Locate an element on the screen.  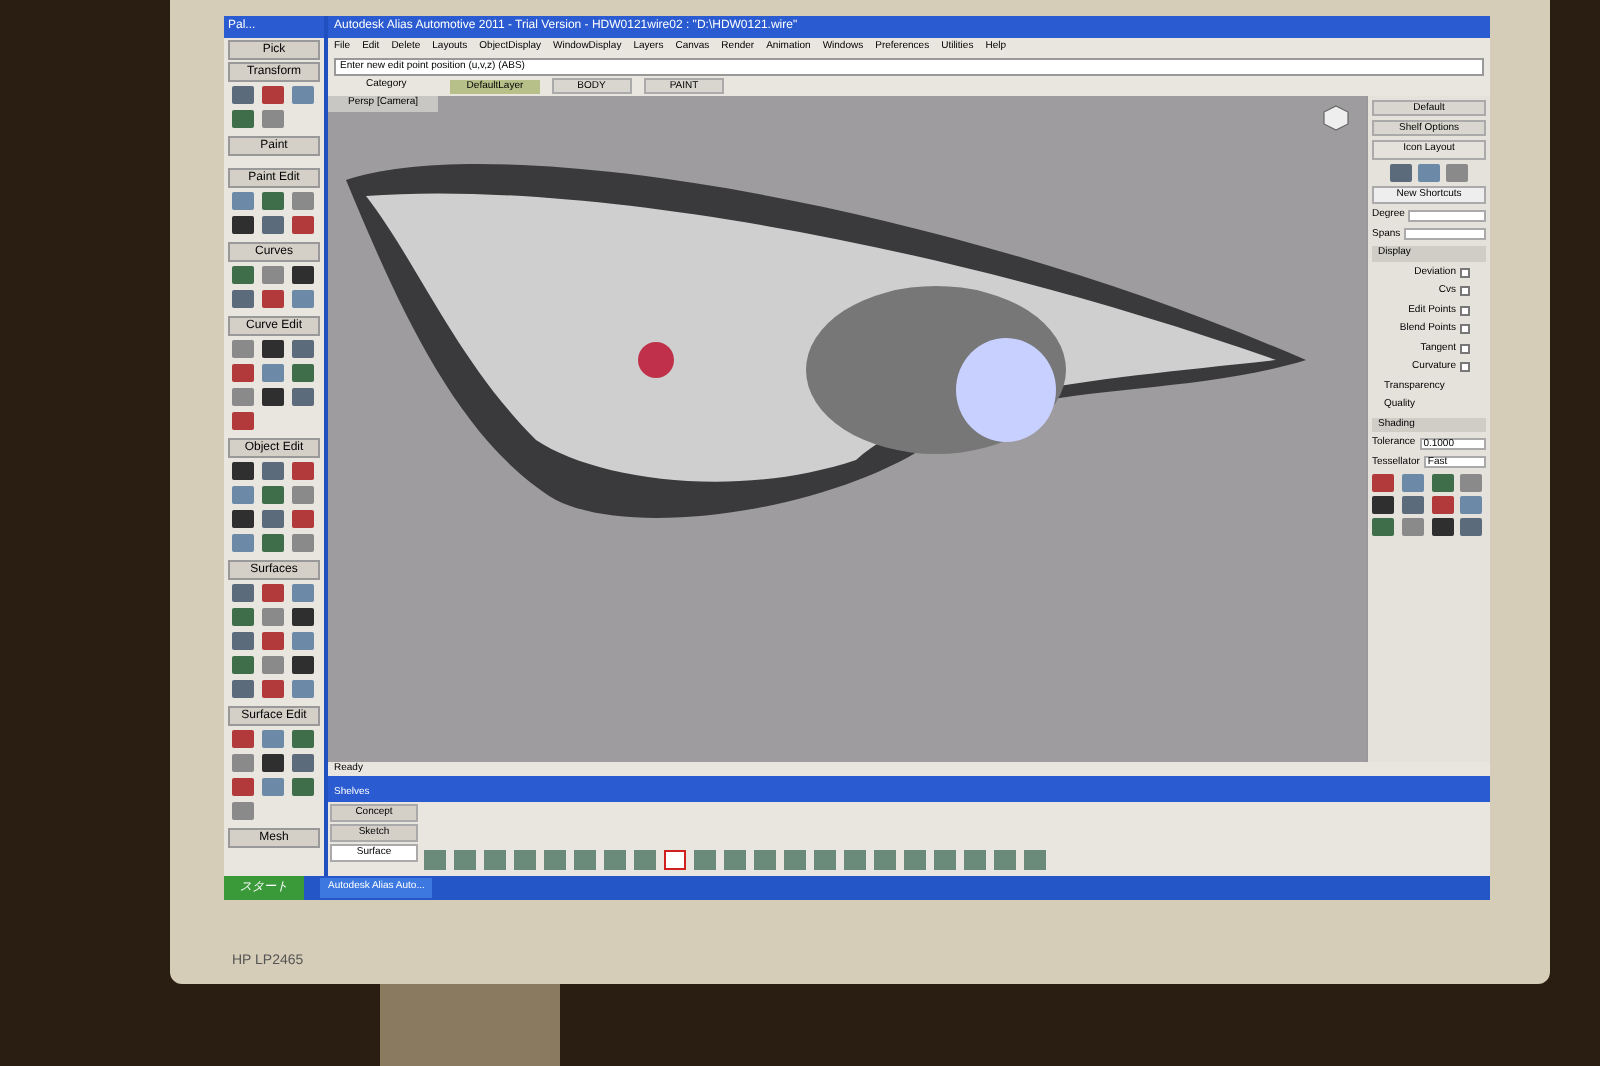
view-cube-icon is located at coordinates (1336, 118).